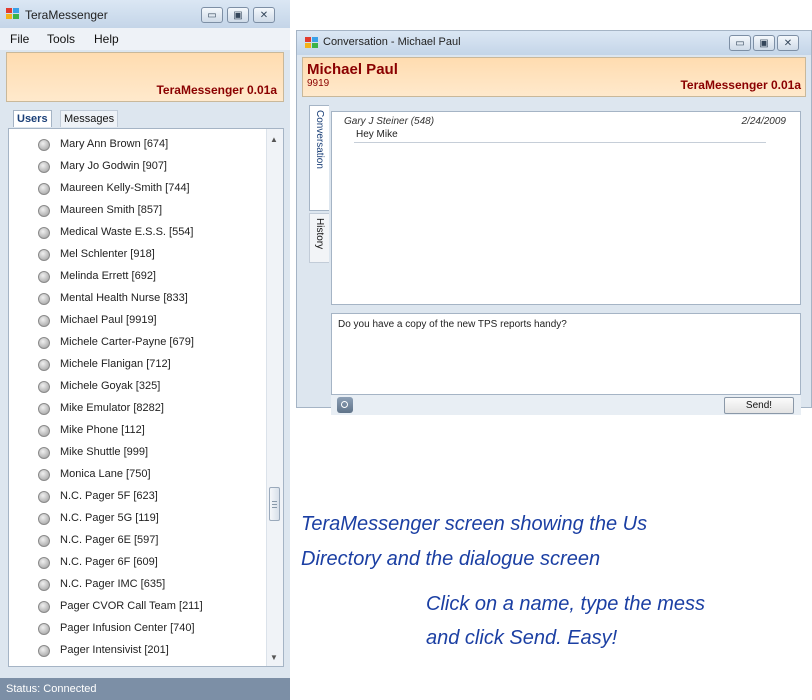 The height and width of the screenshot is (700, 812). I want to click on send-button: Send!, so click(759, 405).